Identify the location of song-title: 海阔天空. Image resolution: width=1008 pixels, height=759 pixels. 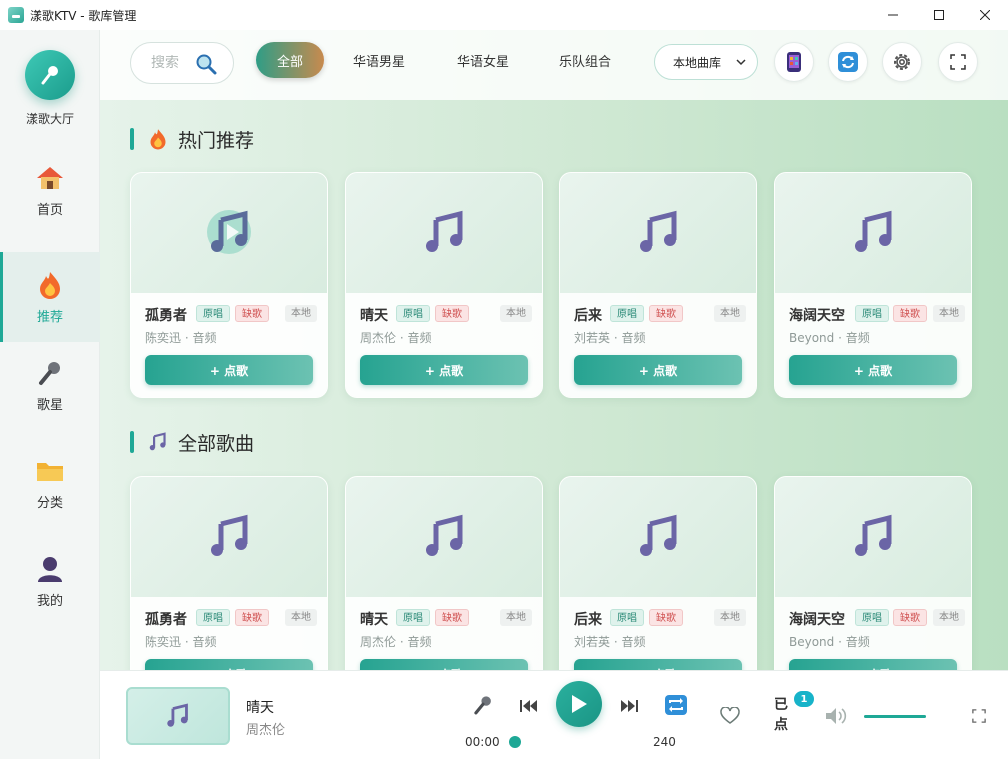
(817, 316).